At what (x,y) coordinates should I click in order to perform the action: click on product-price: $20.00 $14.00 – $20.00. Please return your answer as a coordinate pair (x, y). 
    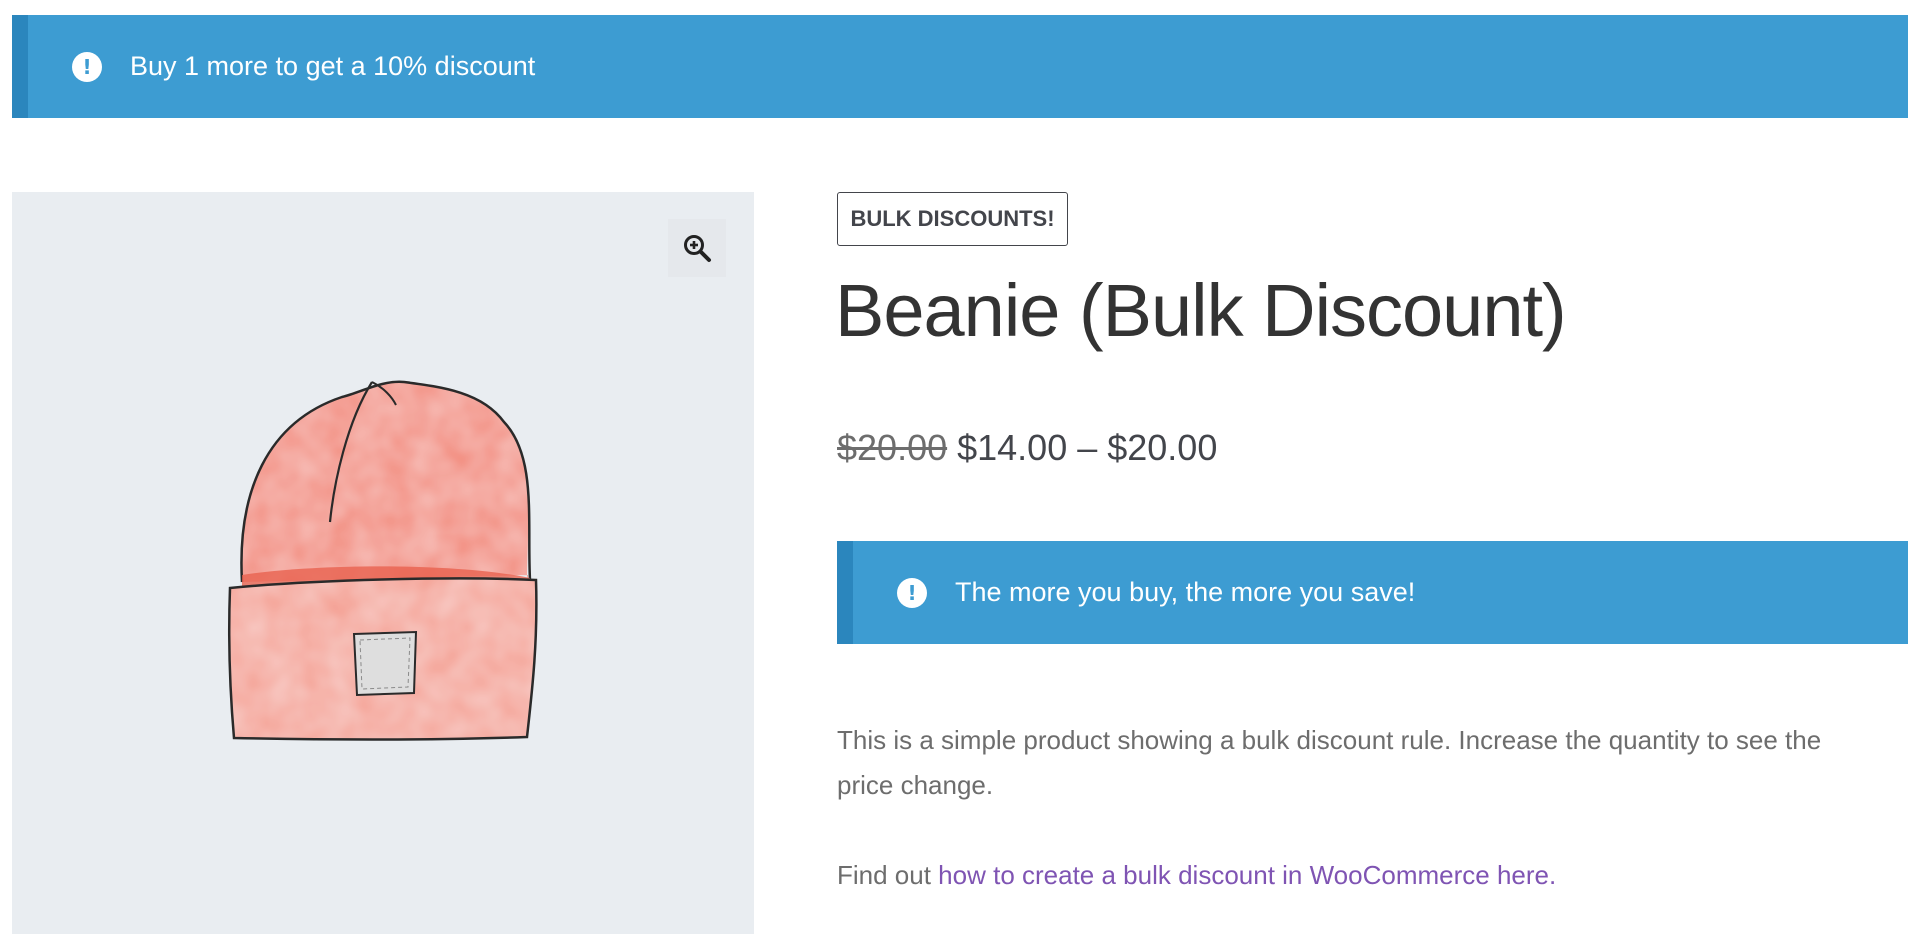
    Looking at the image, I should click on (1027, 448).